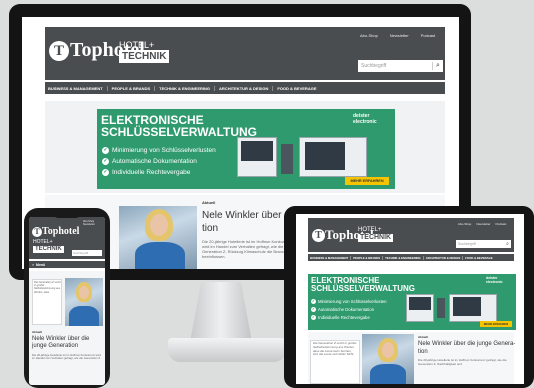  I want to click on nav-architektur: ARCHITEKTUR & DESIGN, so click(246, 88).